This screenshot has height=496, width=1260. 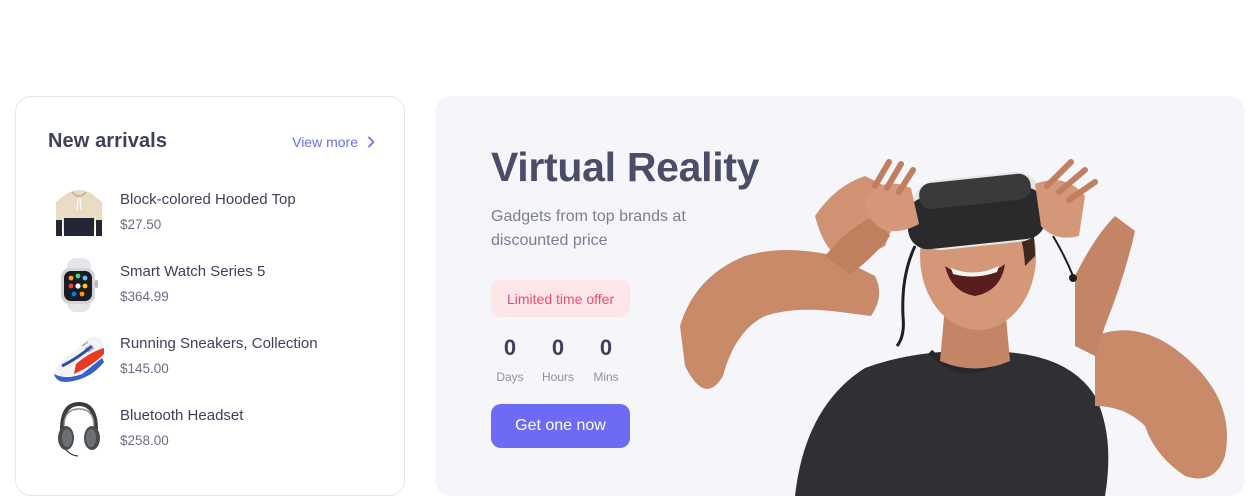 What do you see at coordinates (79, 429) in the screenshot?
I see `headphones-icon` at bounding box center [79, 429].